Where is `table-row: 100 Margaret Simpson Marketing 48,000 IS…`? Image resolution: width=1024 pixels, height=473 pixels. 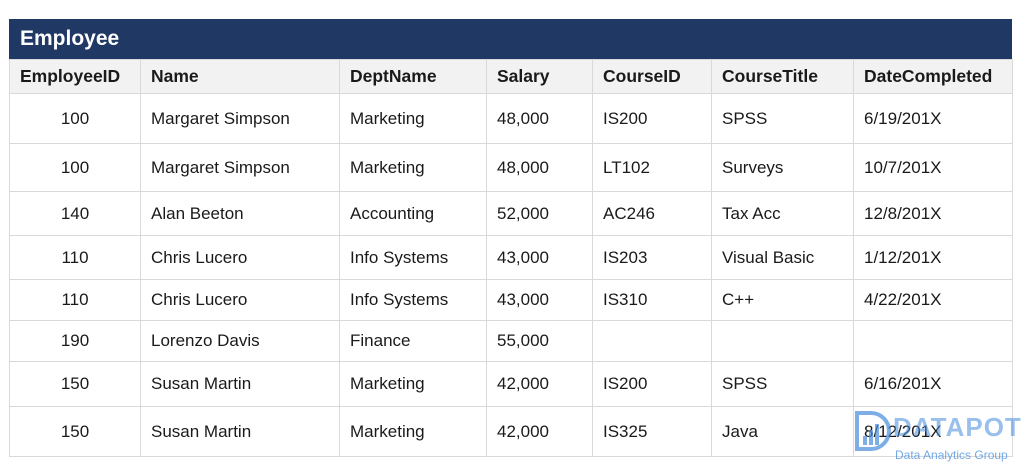
table-row: 100 Margaret Simpson Marketing 48,000 IS… is located at coordinates (511, 118).